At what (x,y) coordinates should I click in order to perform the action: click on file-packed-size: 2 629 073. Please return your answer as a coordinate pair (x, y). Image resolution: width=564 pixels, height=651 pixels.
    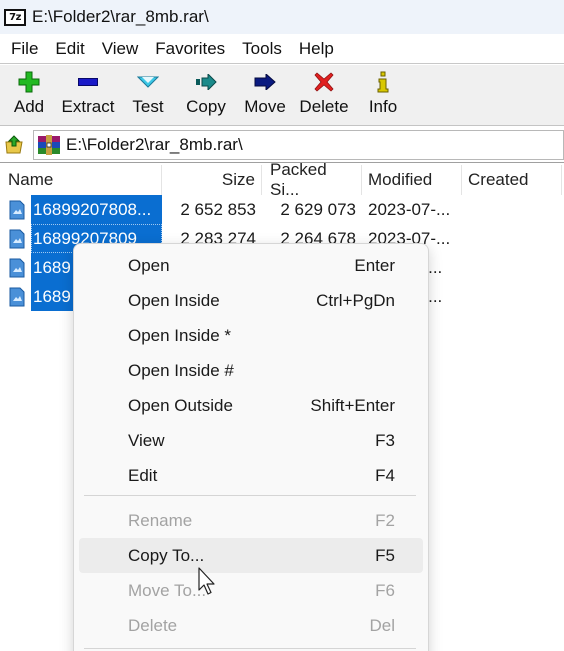
    Looking at the image, I should click on (318, 209).